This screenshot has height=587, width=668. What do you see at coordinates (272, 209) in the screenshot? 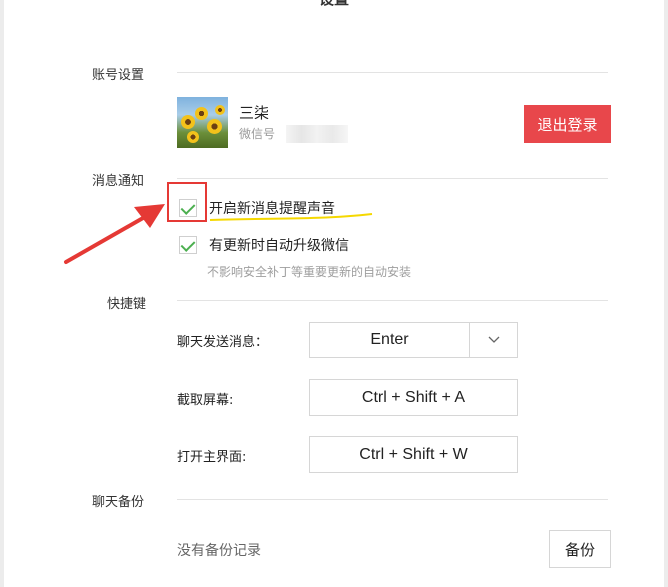
I see `sound-alert-label: 开启新消息提醒声音` at bounding box center [272, 209].